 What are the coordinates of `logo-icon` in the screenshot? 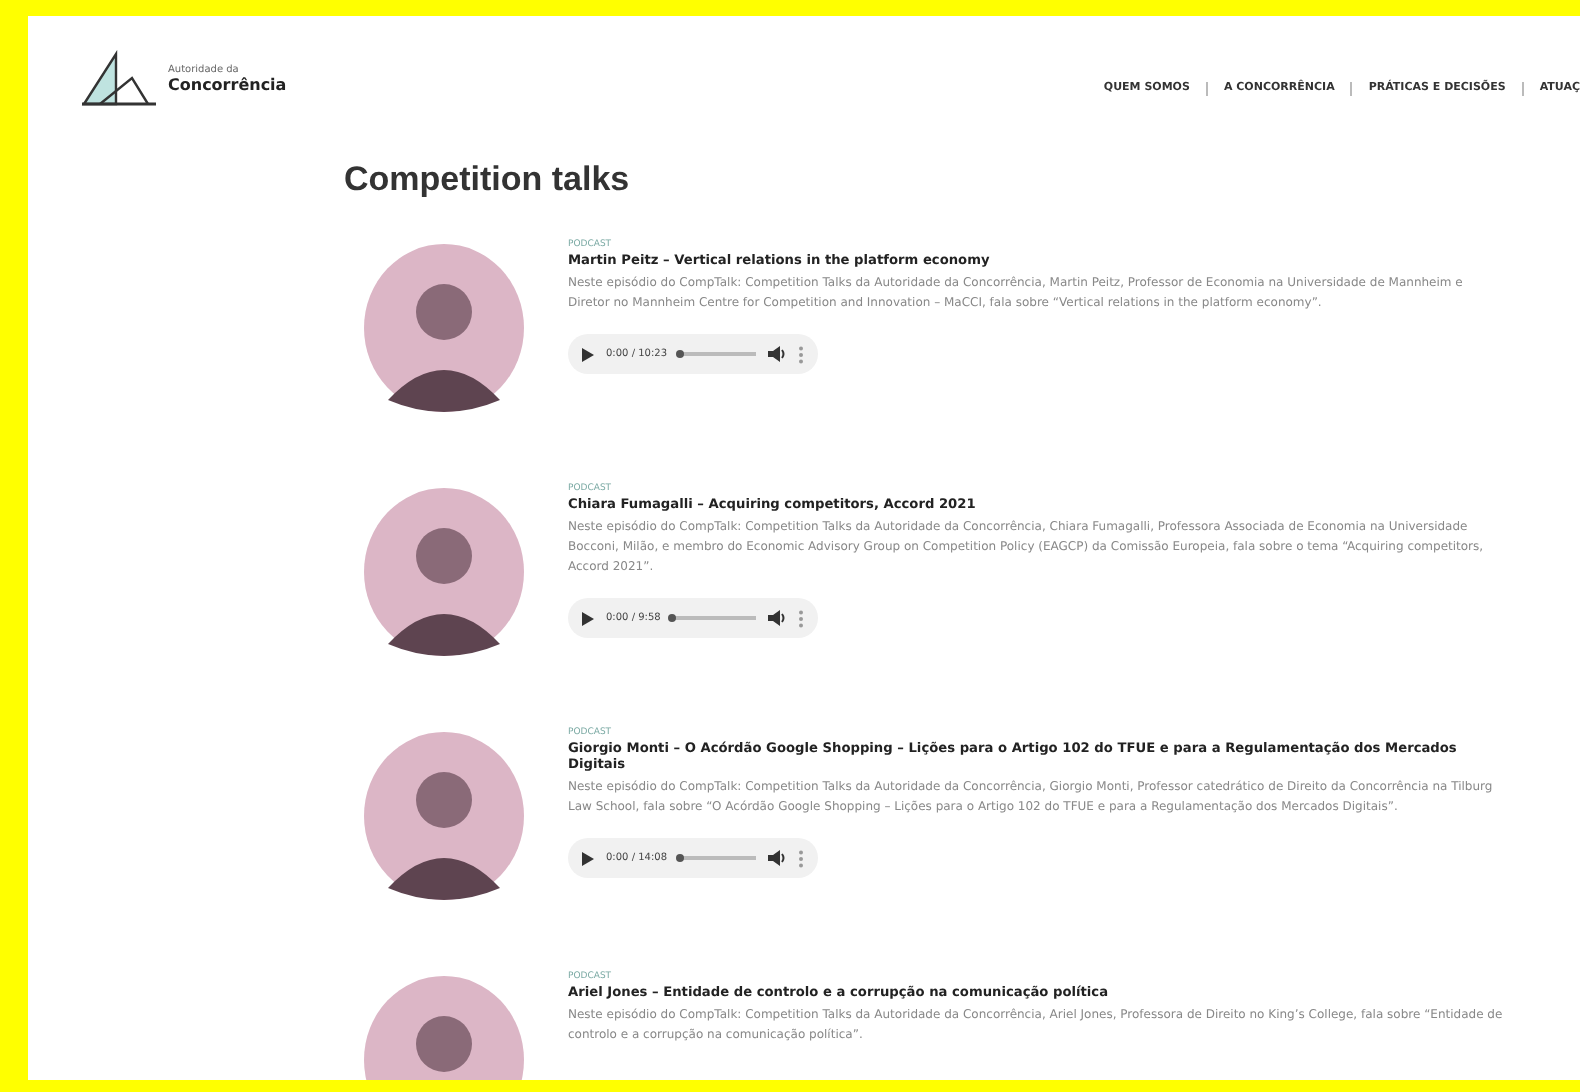 It's located at (120, 78).